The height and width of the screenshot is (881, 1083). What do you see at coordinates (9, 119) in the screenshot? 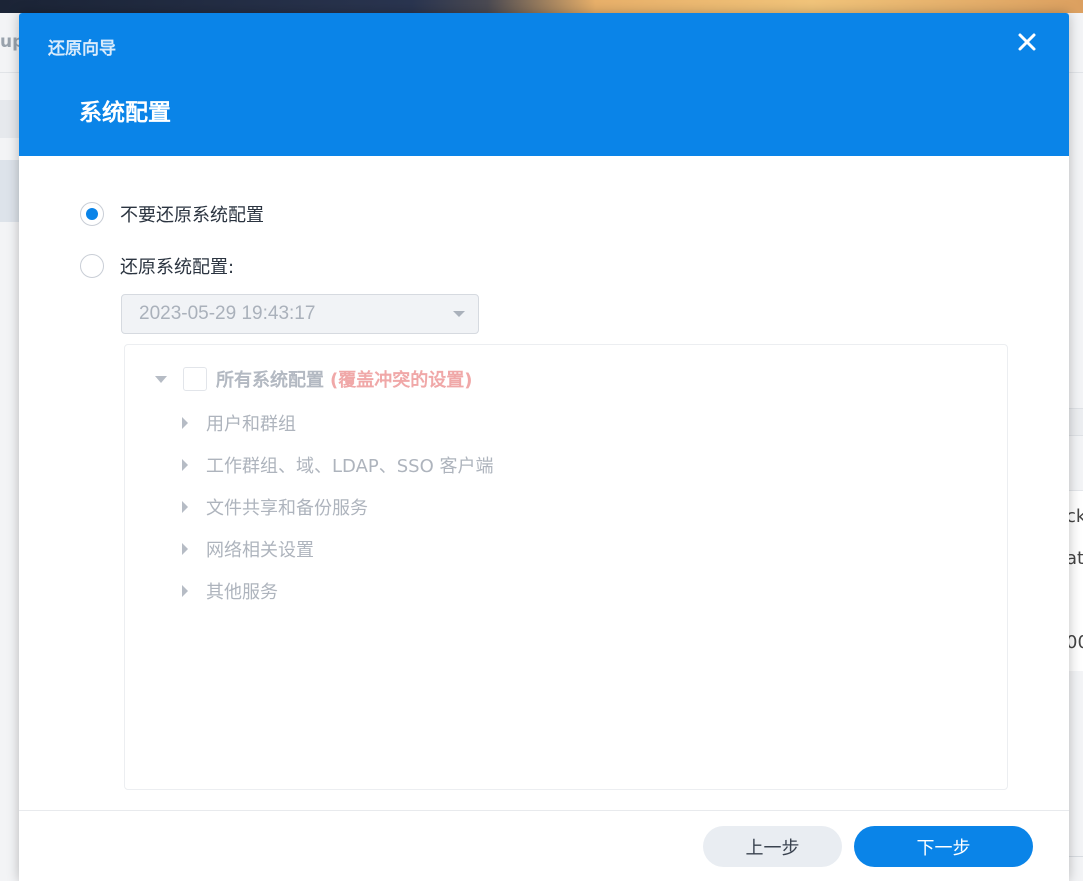
I see `background-sidebar-item` at bounding box center [9, 119].